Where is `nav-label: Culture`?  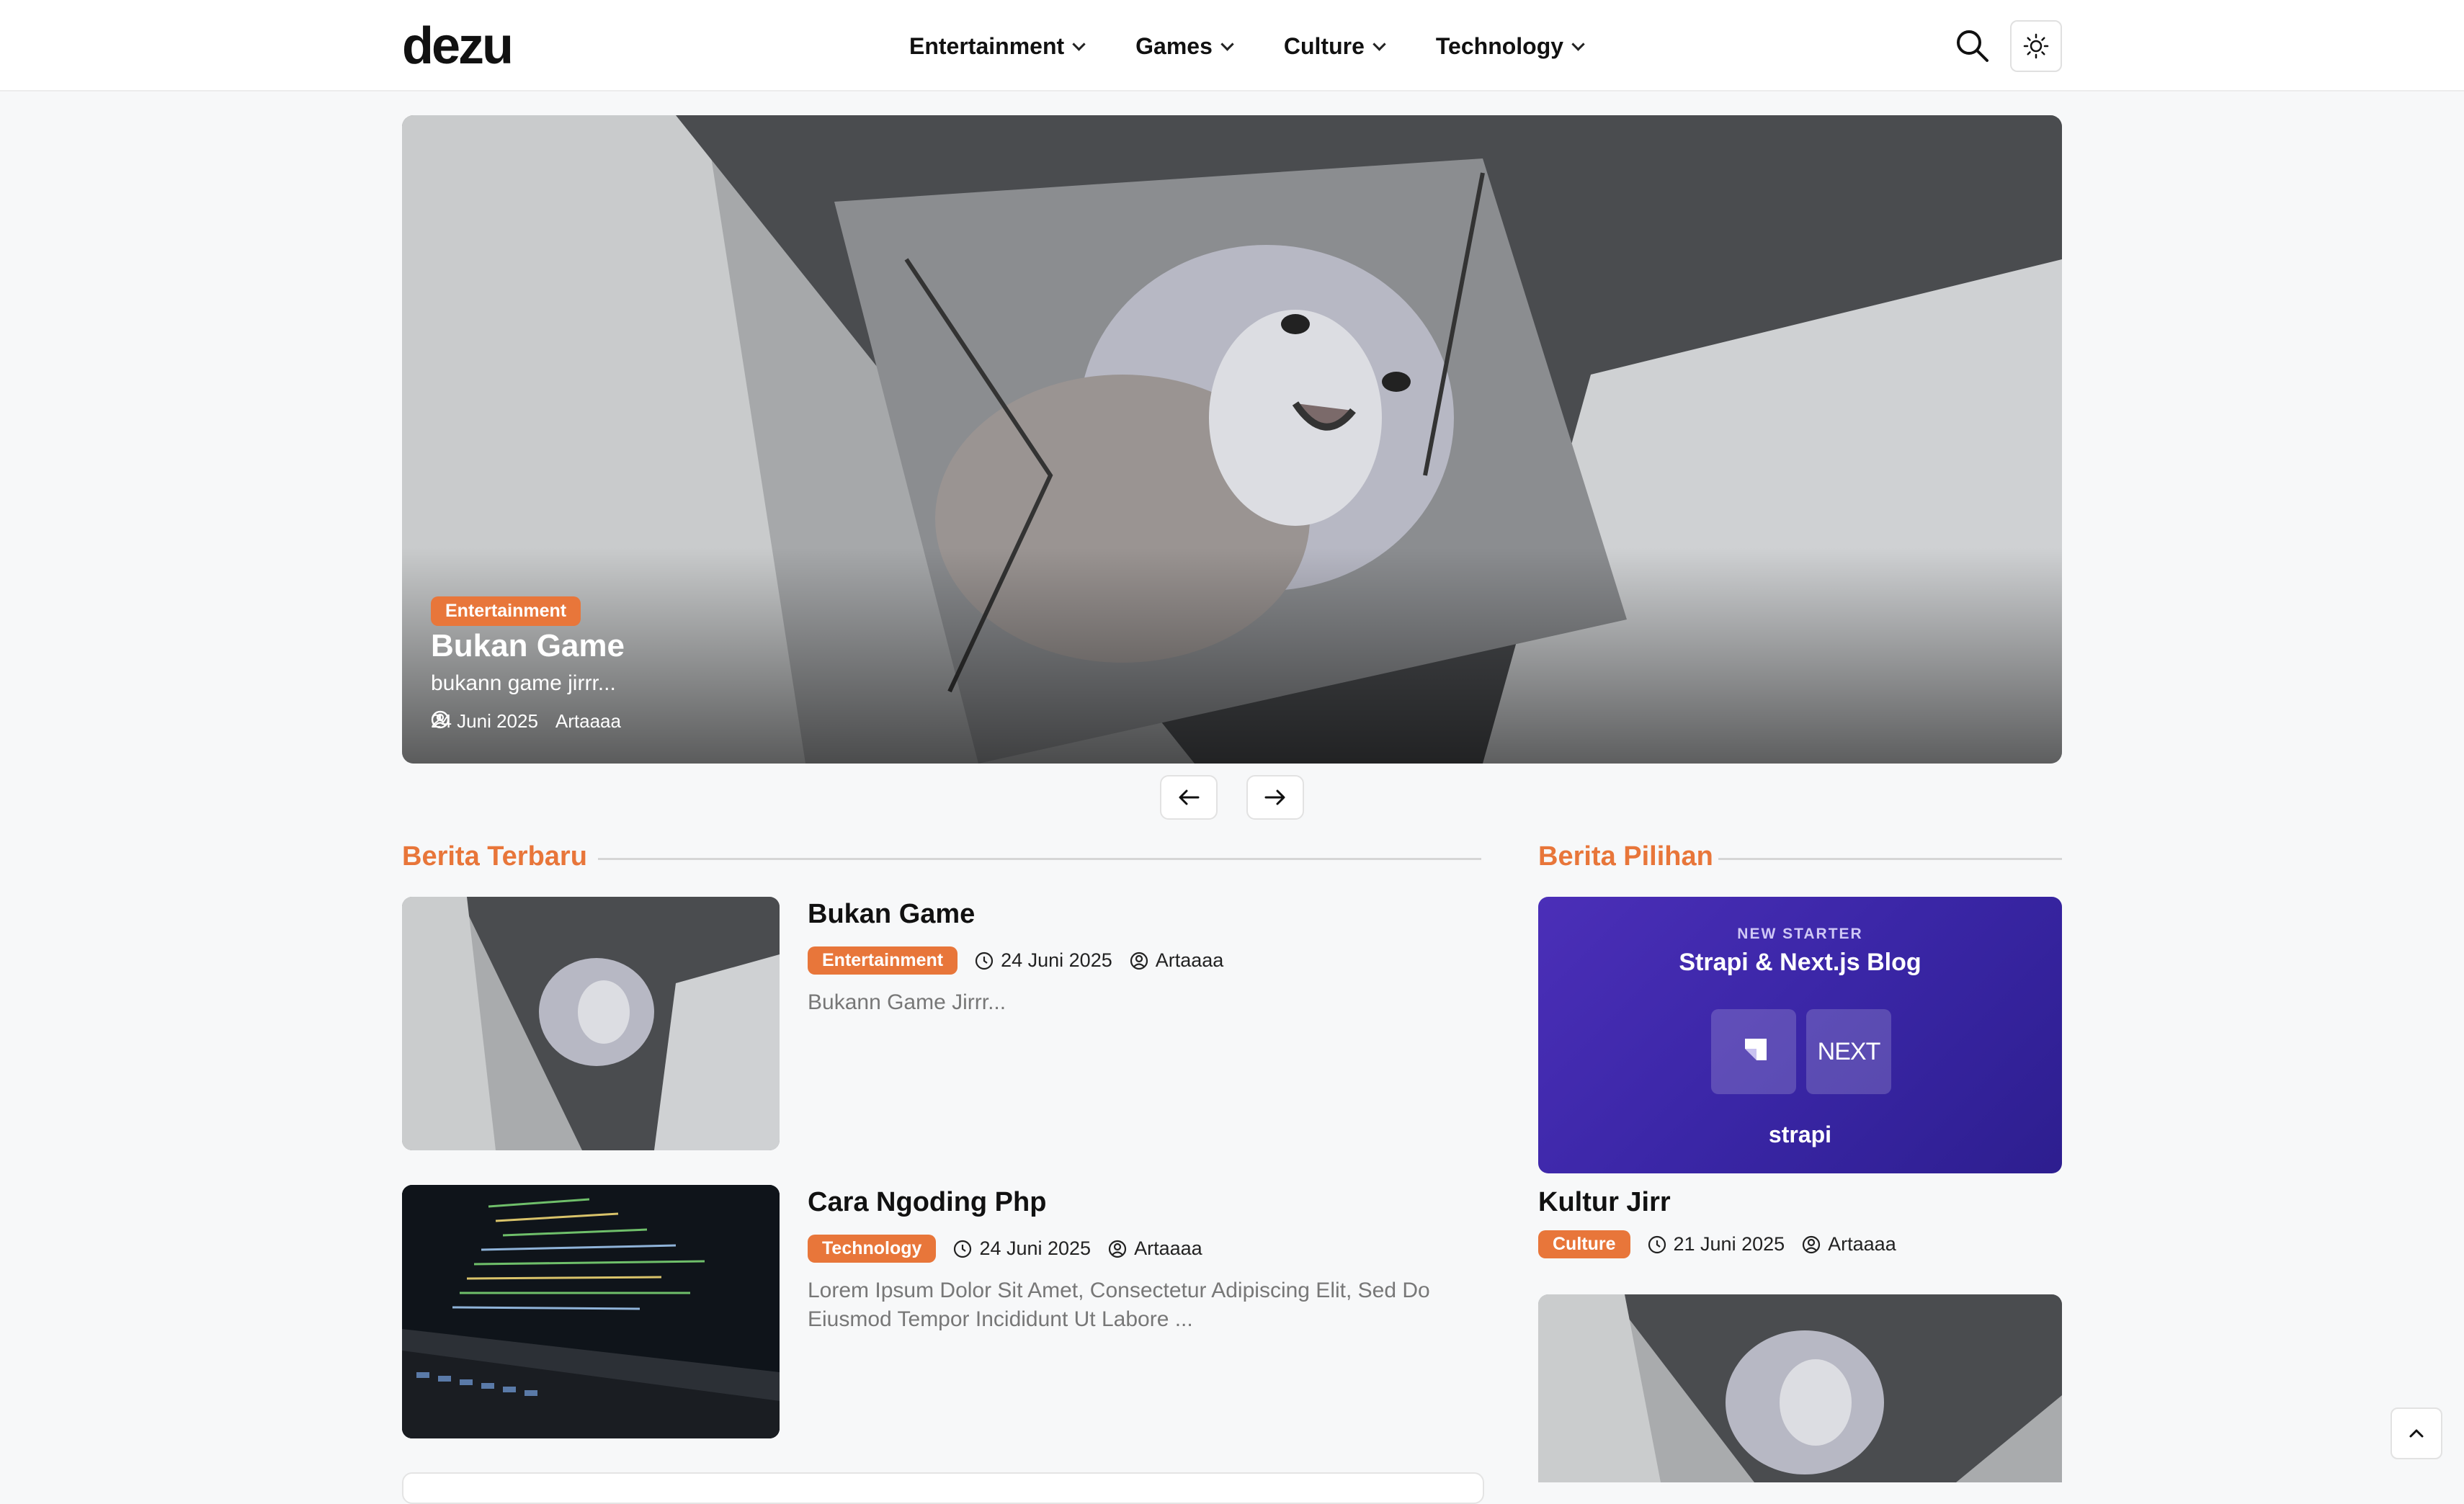 nav-label: Culture is located at coordinates (1324, 45).